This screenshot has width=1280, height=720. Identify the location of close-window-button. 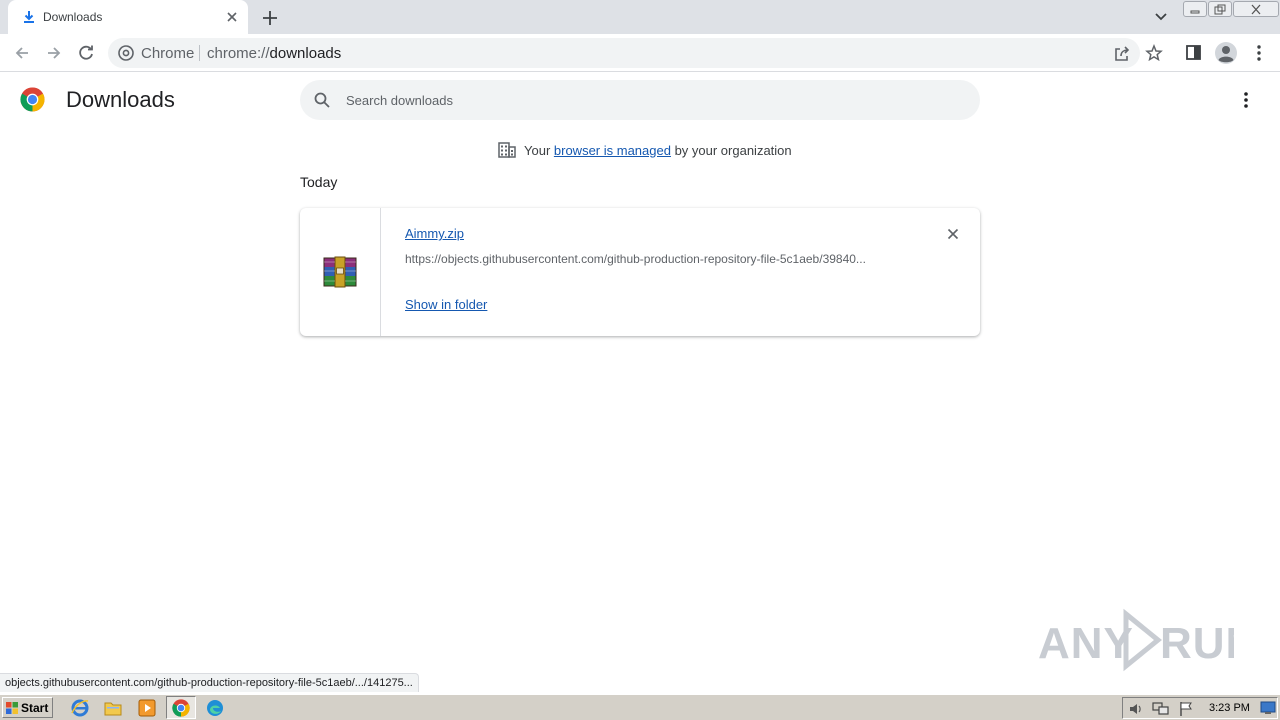
(1256, 9).